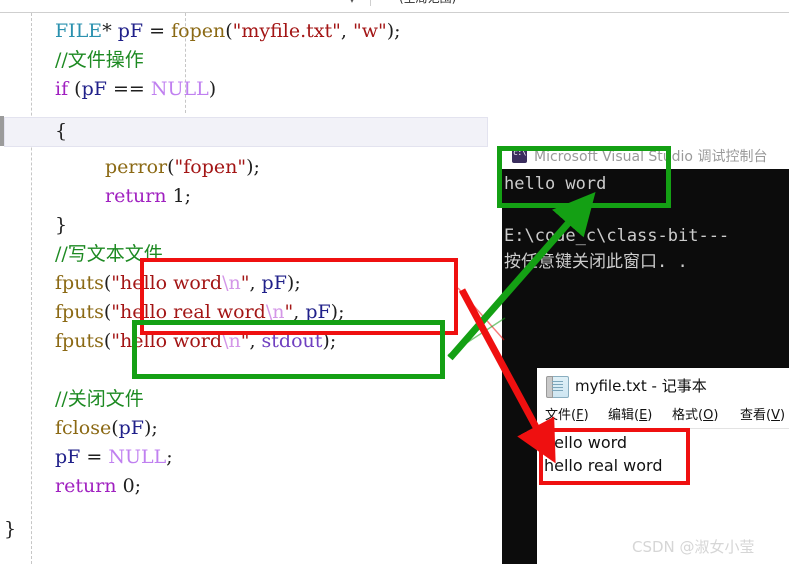 This screenshot has height=564, width=789. I want to click on code-line: {, so click(250, 131).